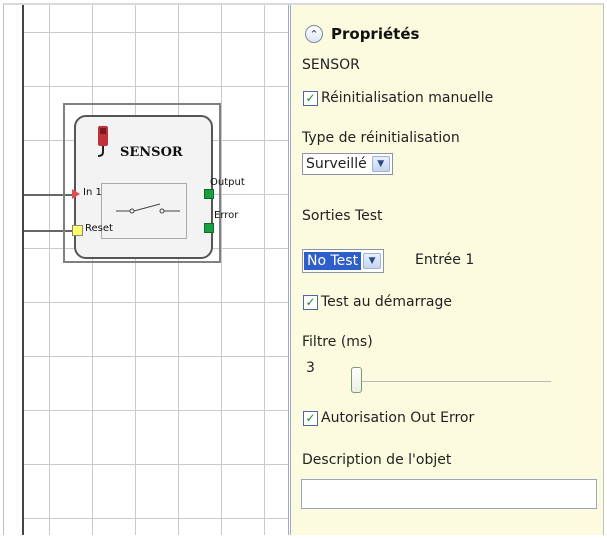 This screenshot has width=607, height=538. I want to click on startup-test-checkbox: ✓, so click(310, 302).